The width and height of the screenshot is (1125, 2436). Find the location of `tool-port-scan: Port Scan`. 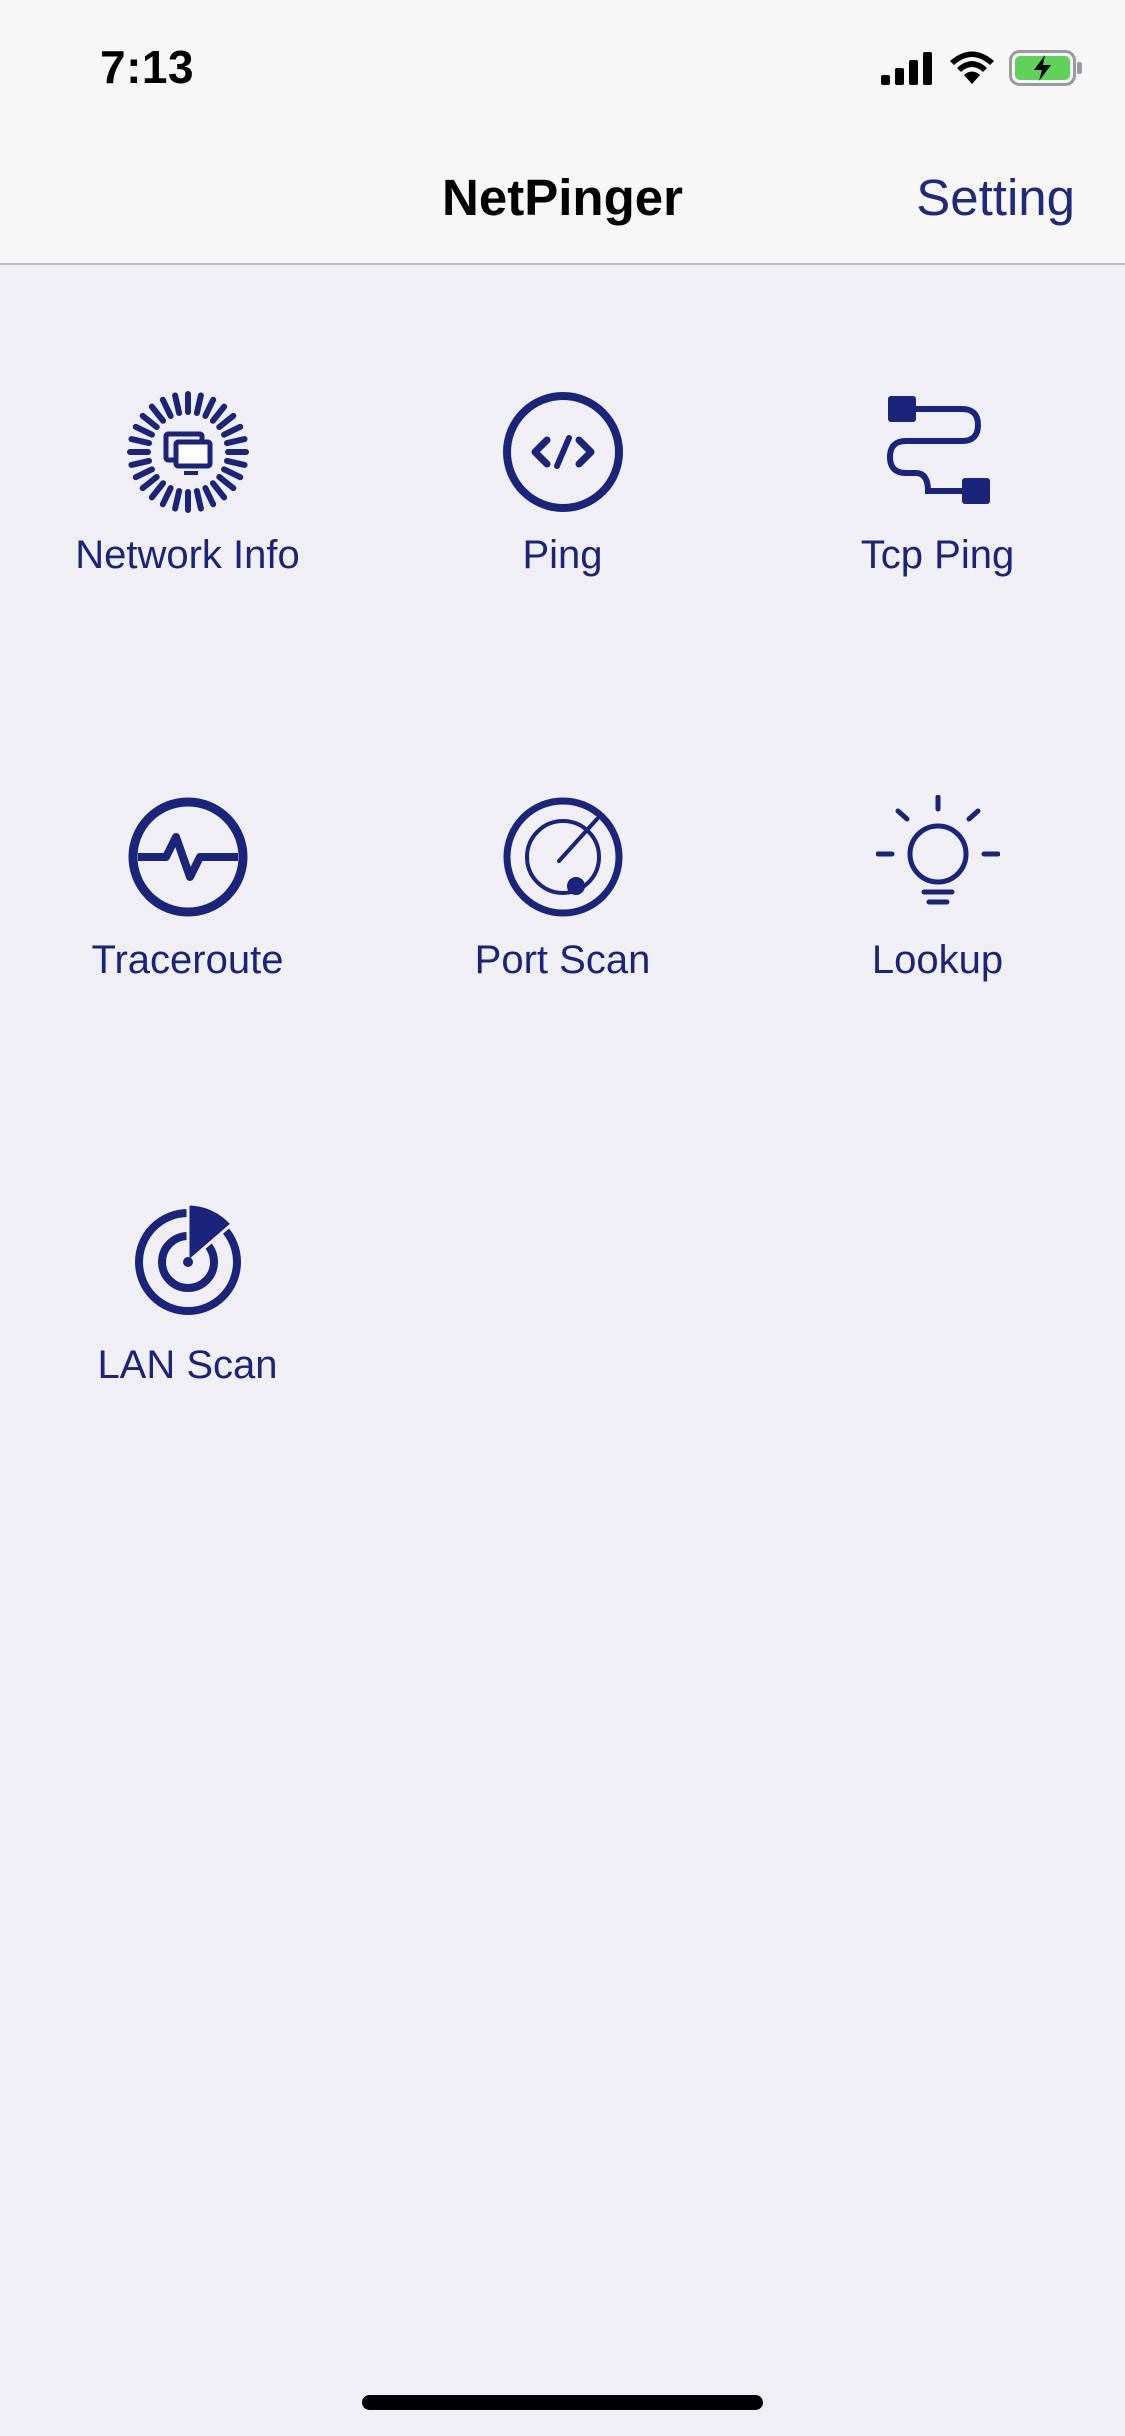

tool-port-scan: Port Scan is located at coordinates (562, 872).